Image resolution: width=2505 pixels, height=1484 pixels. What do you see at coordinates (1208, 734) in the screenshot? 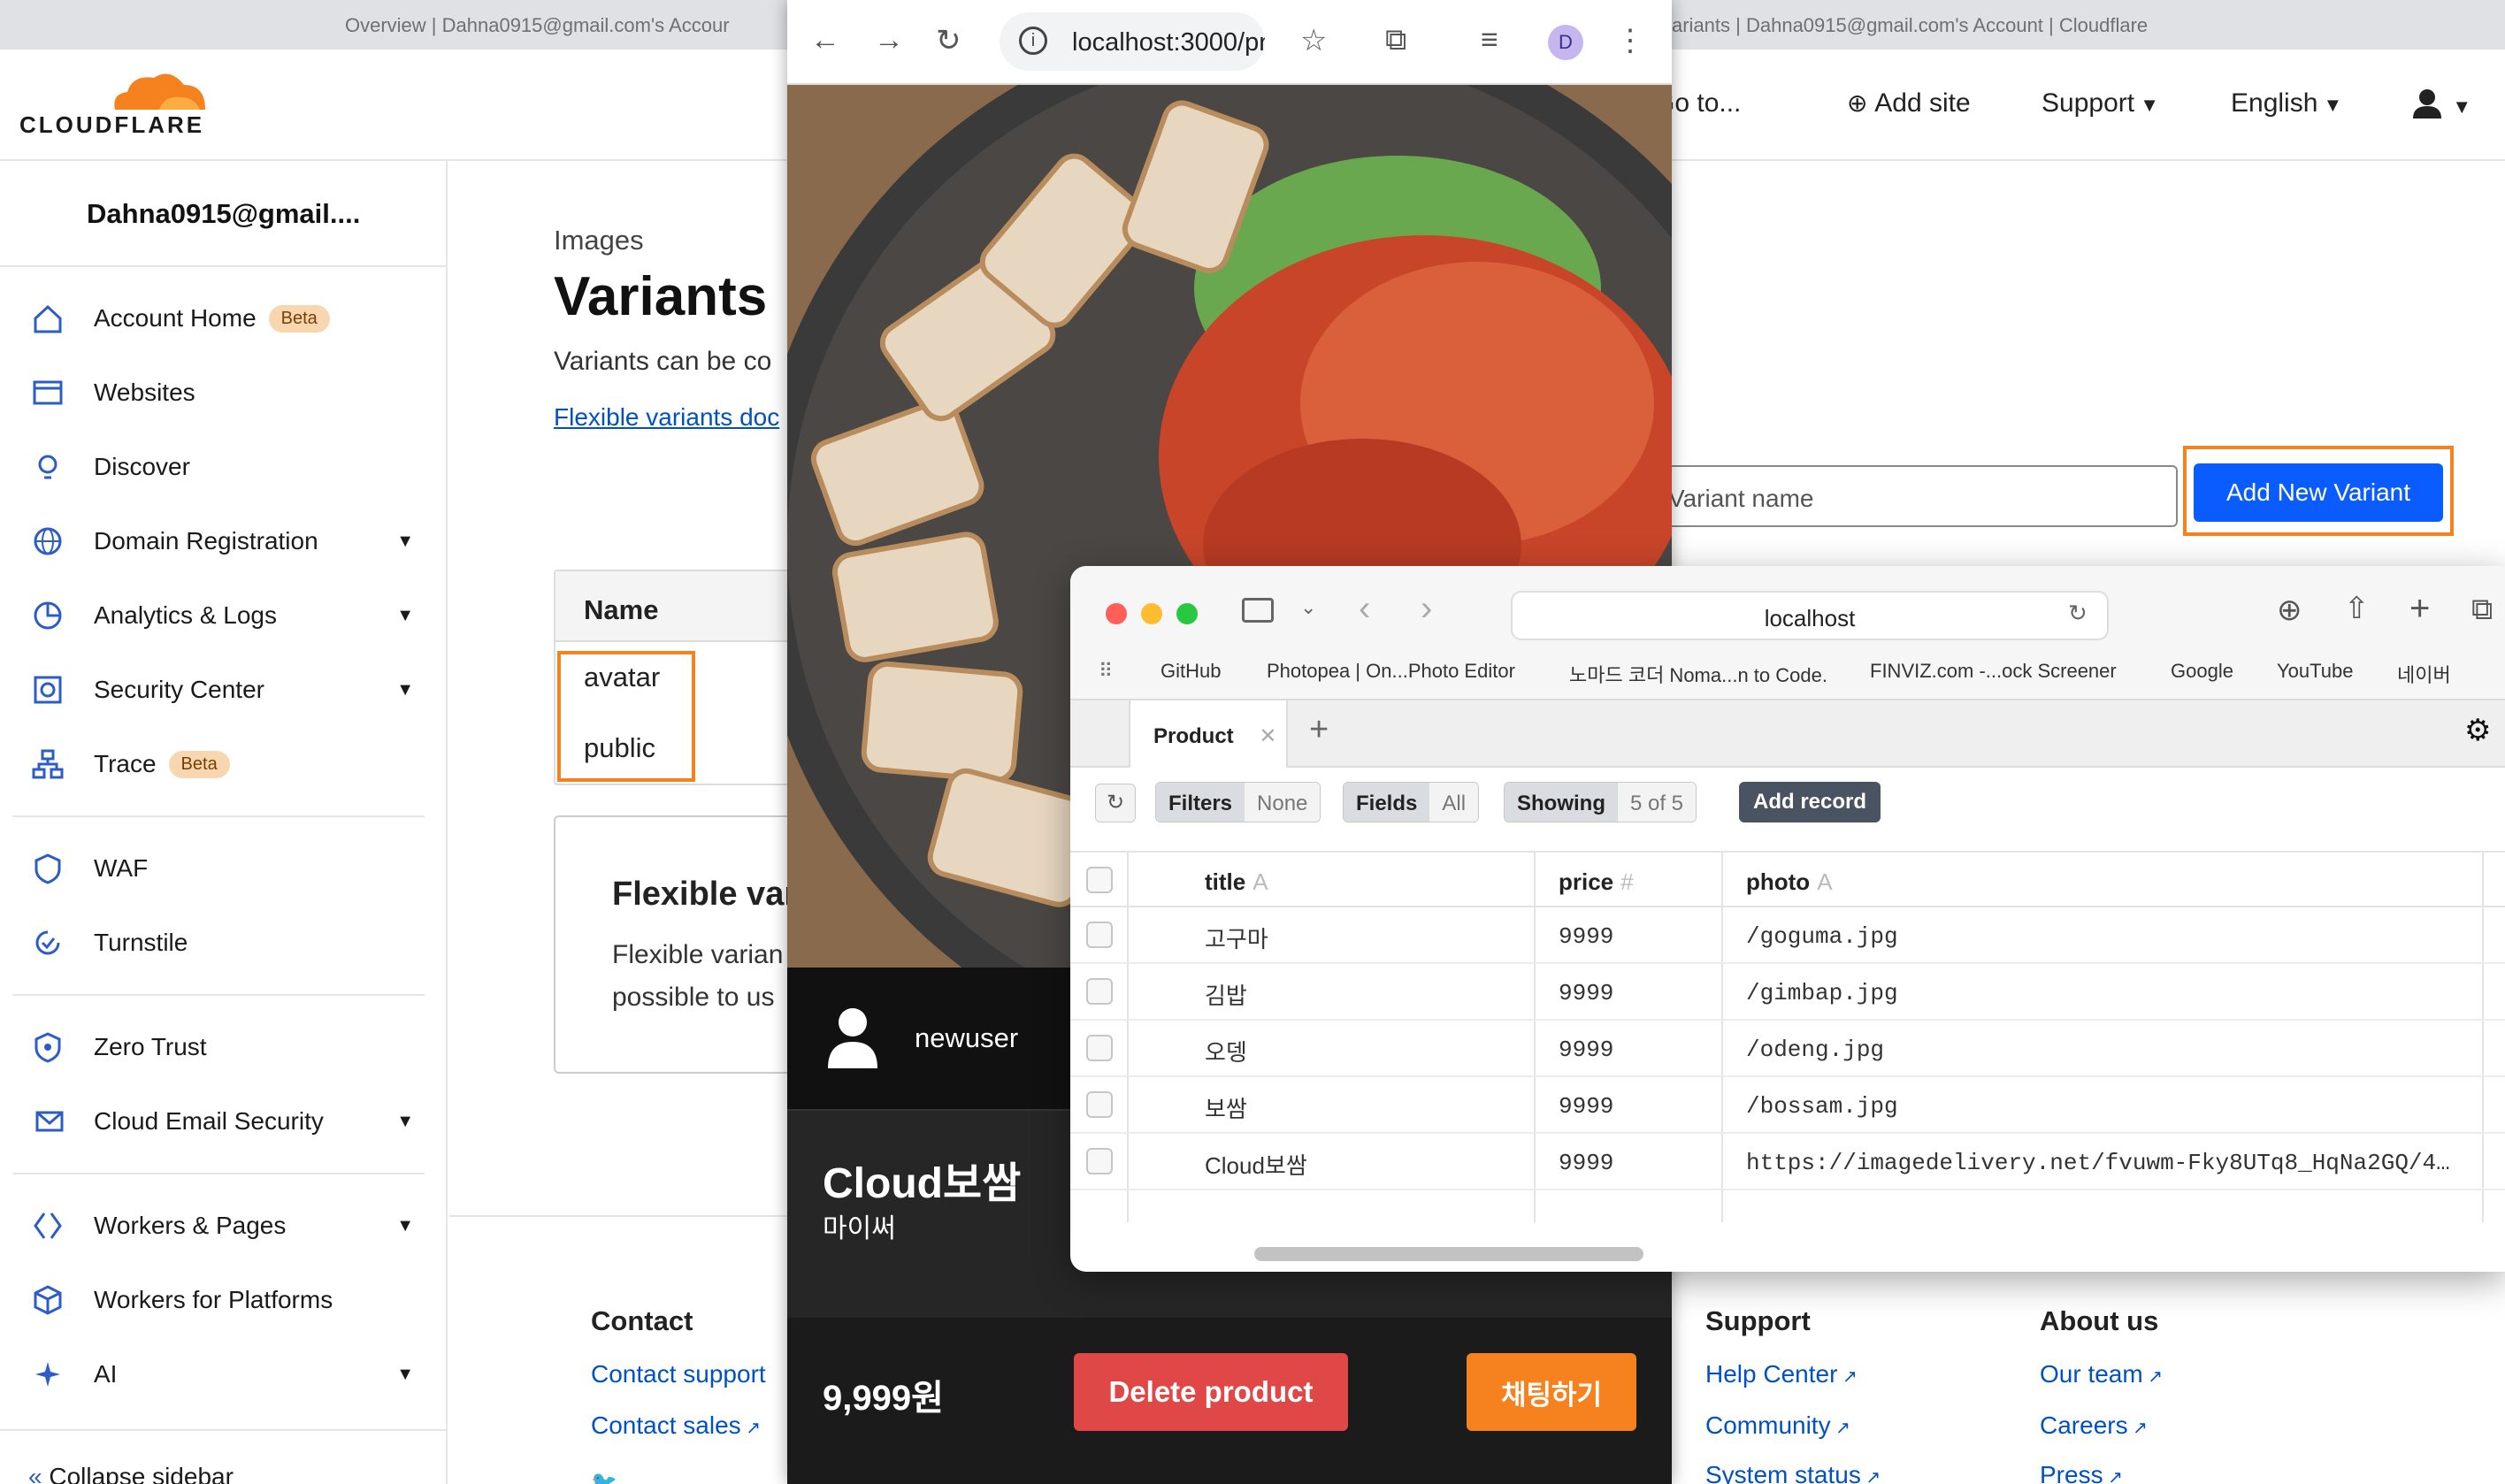
I see `tab-product: Product ✕` at bounding box center [1208, 734].